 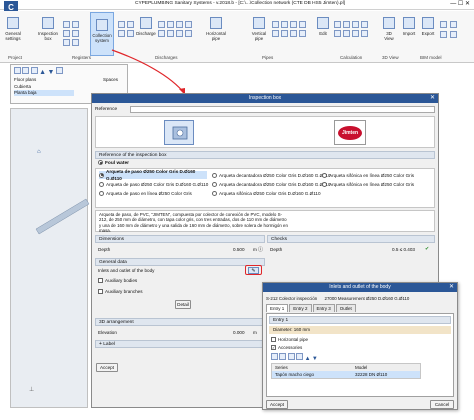 What do you see at coordinates (292, 298) in the screenshot?
I see `collector-label: S-212 Colector inspección` at bounding box center [292, 298].